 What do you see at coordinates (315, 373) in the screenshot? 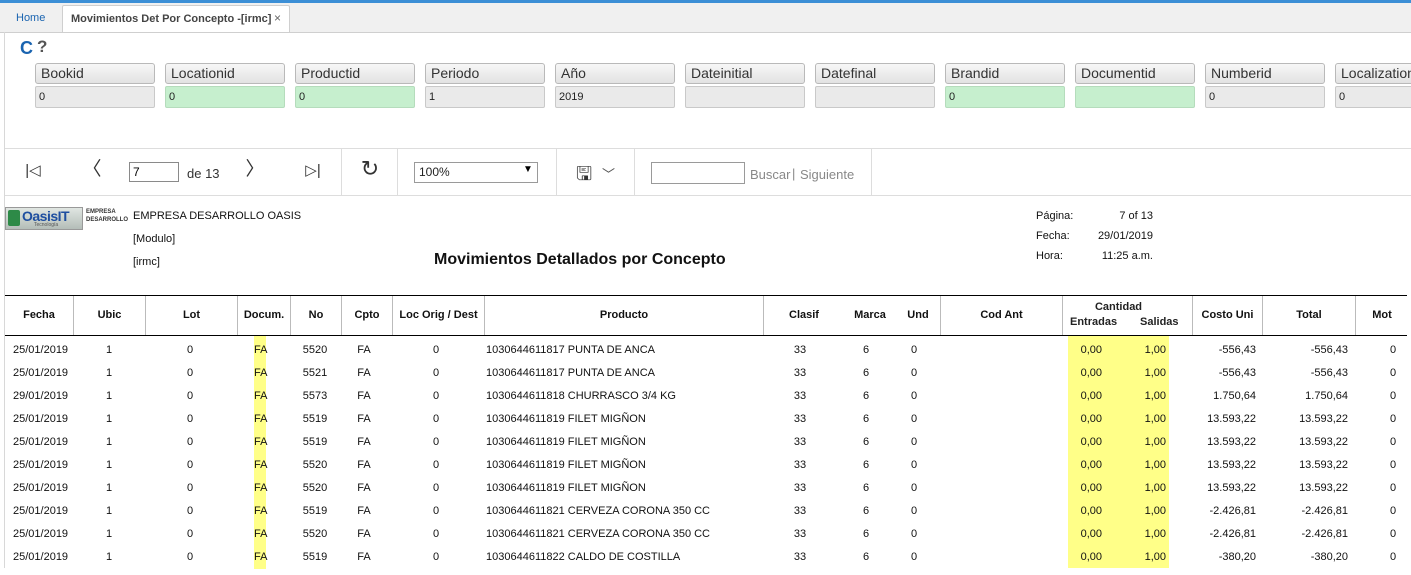
I see `cell-no: 5521` at bounding box center [315, 373].